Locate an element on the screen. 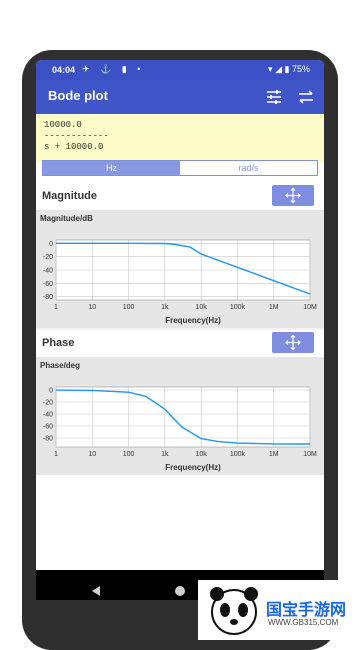 The width and height of the screenshot is (360, 650). status-bar: 04:04 ✈ ⚓ ▮ • ▾ ◢ ▮ 75% is located at coordinates (180, 70).